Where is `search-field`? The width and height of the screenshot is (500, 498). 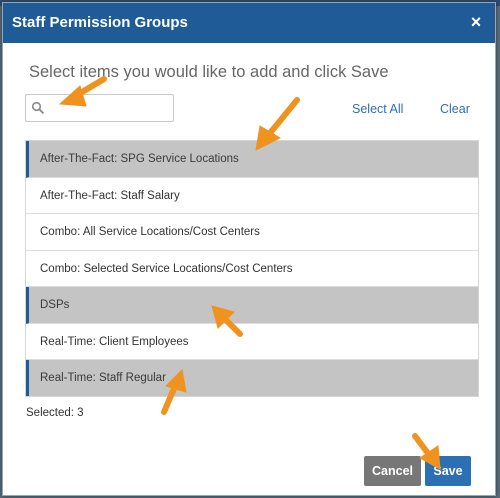 search-field is located at coordinates (99, 108).